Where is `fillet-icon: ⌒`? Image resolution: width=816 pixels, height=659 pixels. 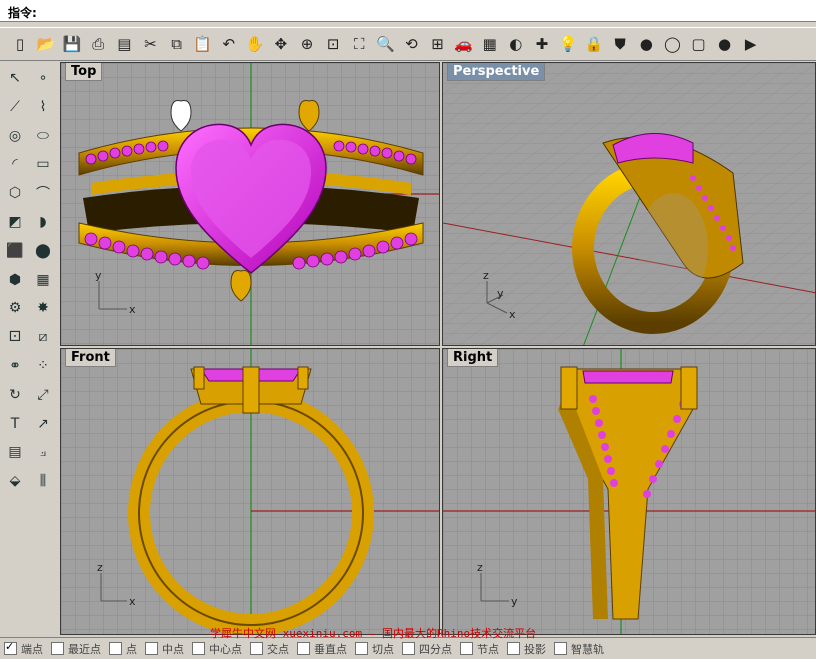 fillet-icon: ⌒ is located at coordinates (43, 193).